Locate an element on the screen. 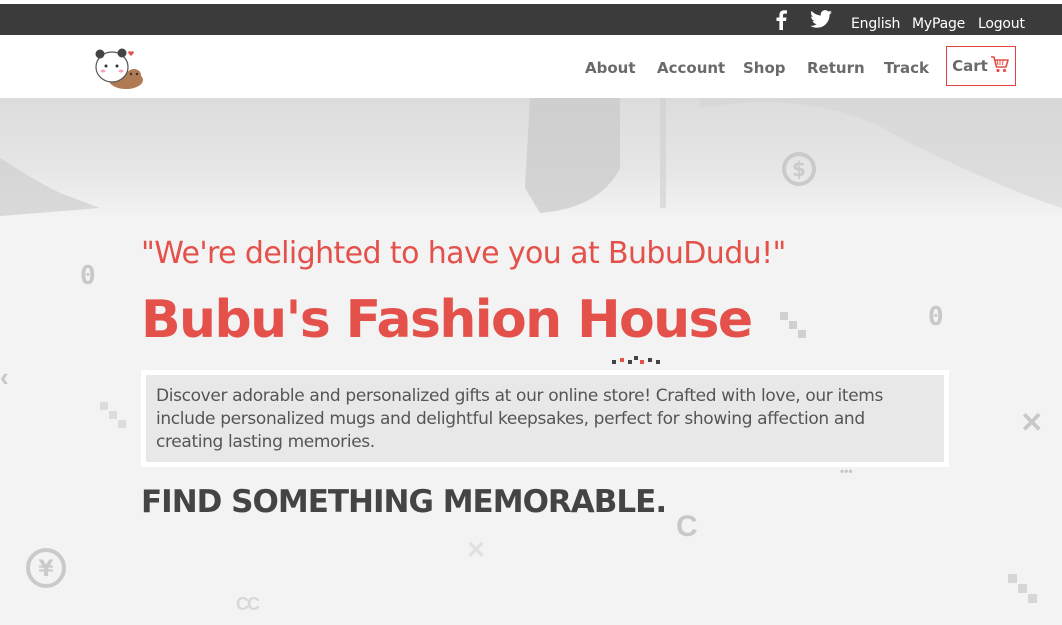 This screenshot has width=1062, height=625. cart-label: Cart is located at coordinates (970, 66).